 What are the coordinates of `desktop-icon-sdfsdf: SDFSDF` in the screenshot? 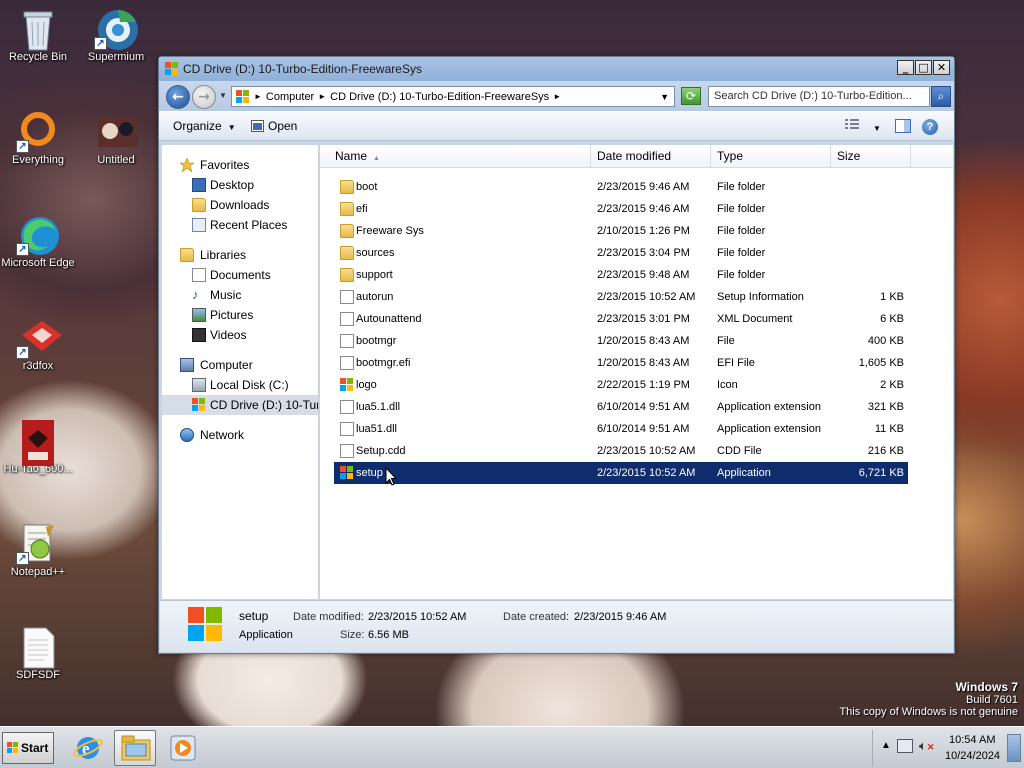 It's located at (38, 653).